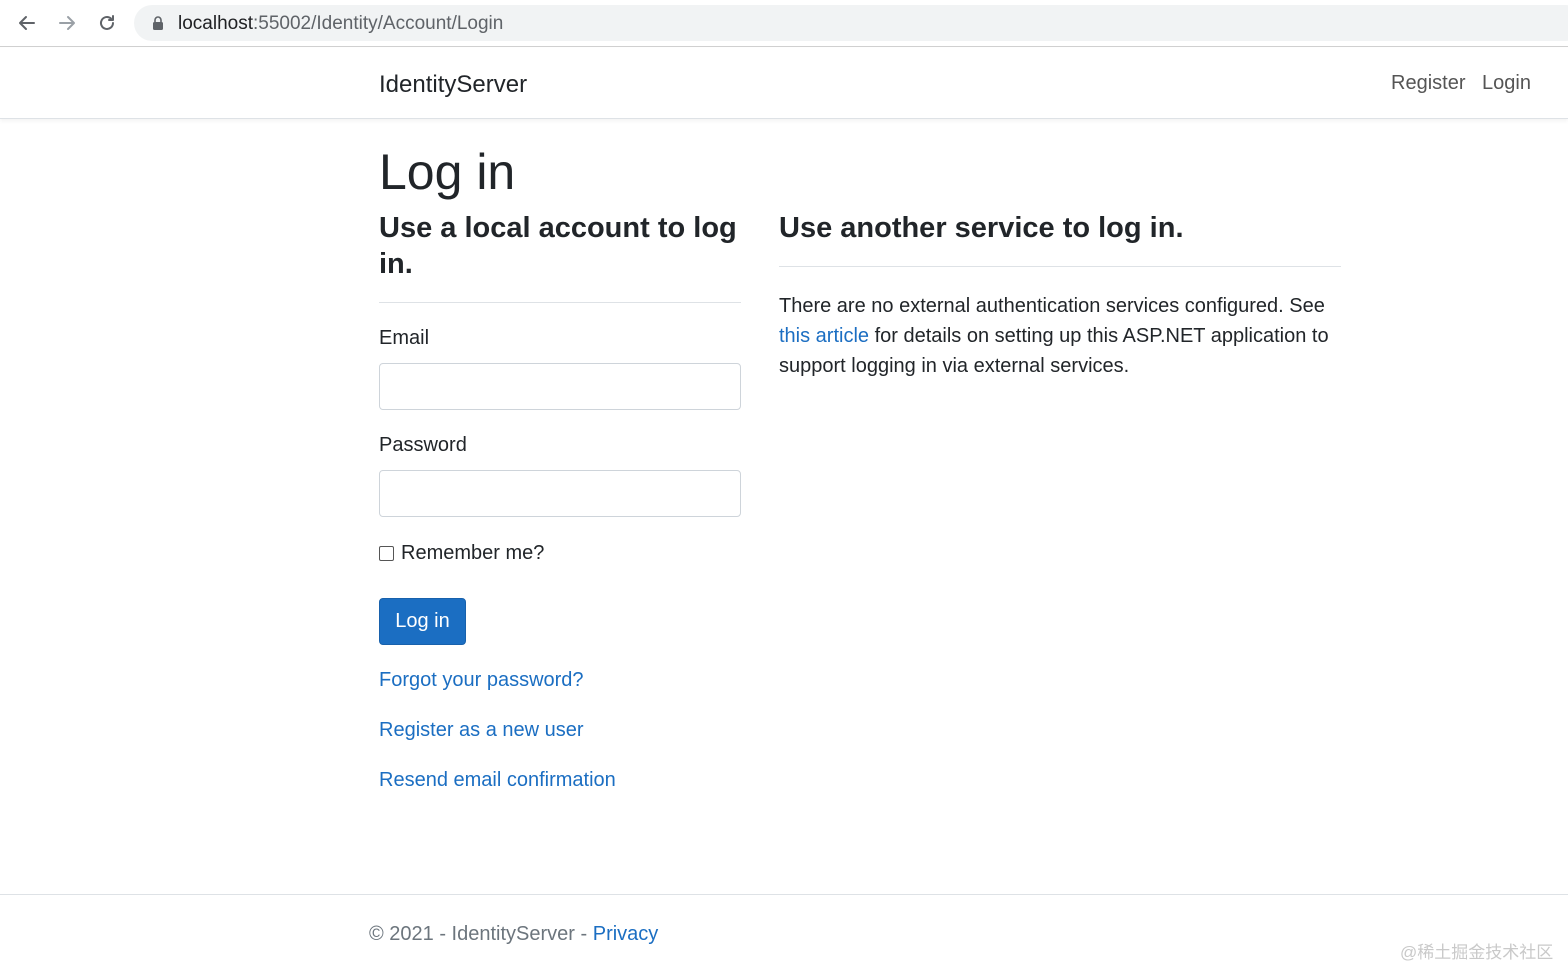  I want to click on nav-register-link: Register, so click(1428, 83).